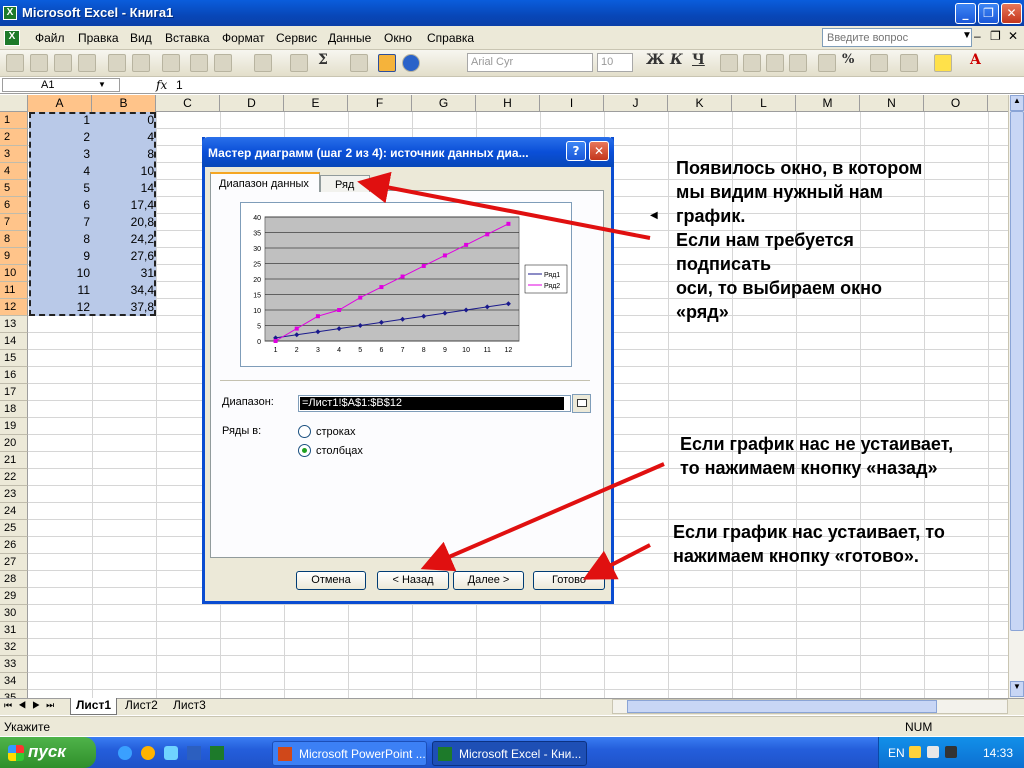 The height and width of the screenshot is (768, 1024). I want to click on arrow-to-back-button, so click(542, 517).